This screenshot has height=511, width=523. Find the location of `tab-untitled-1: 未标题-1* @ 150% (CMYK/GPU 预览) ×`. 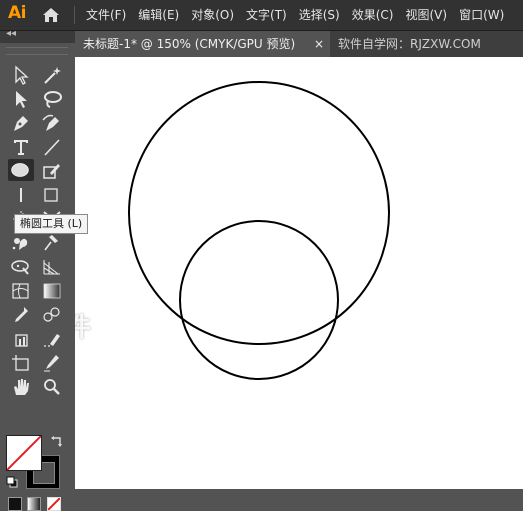

tab-untitled-1: 未标题-1* @ 150% (CMYK/GPU 预览) × is located at coordinates (202, 44).